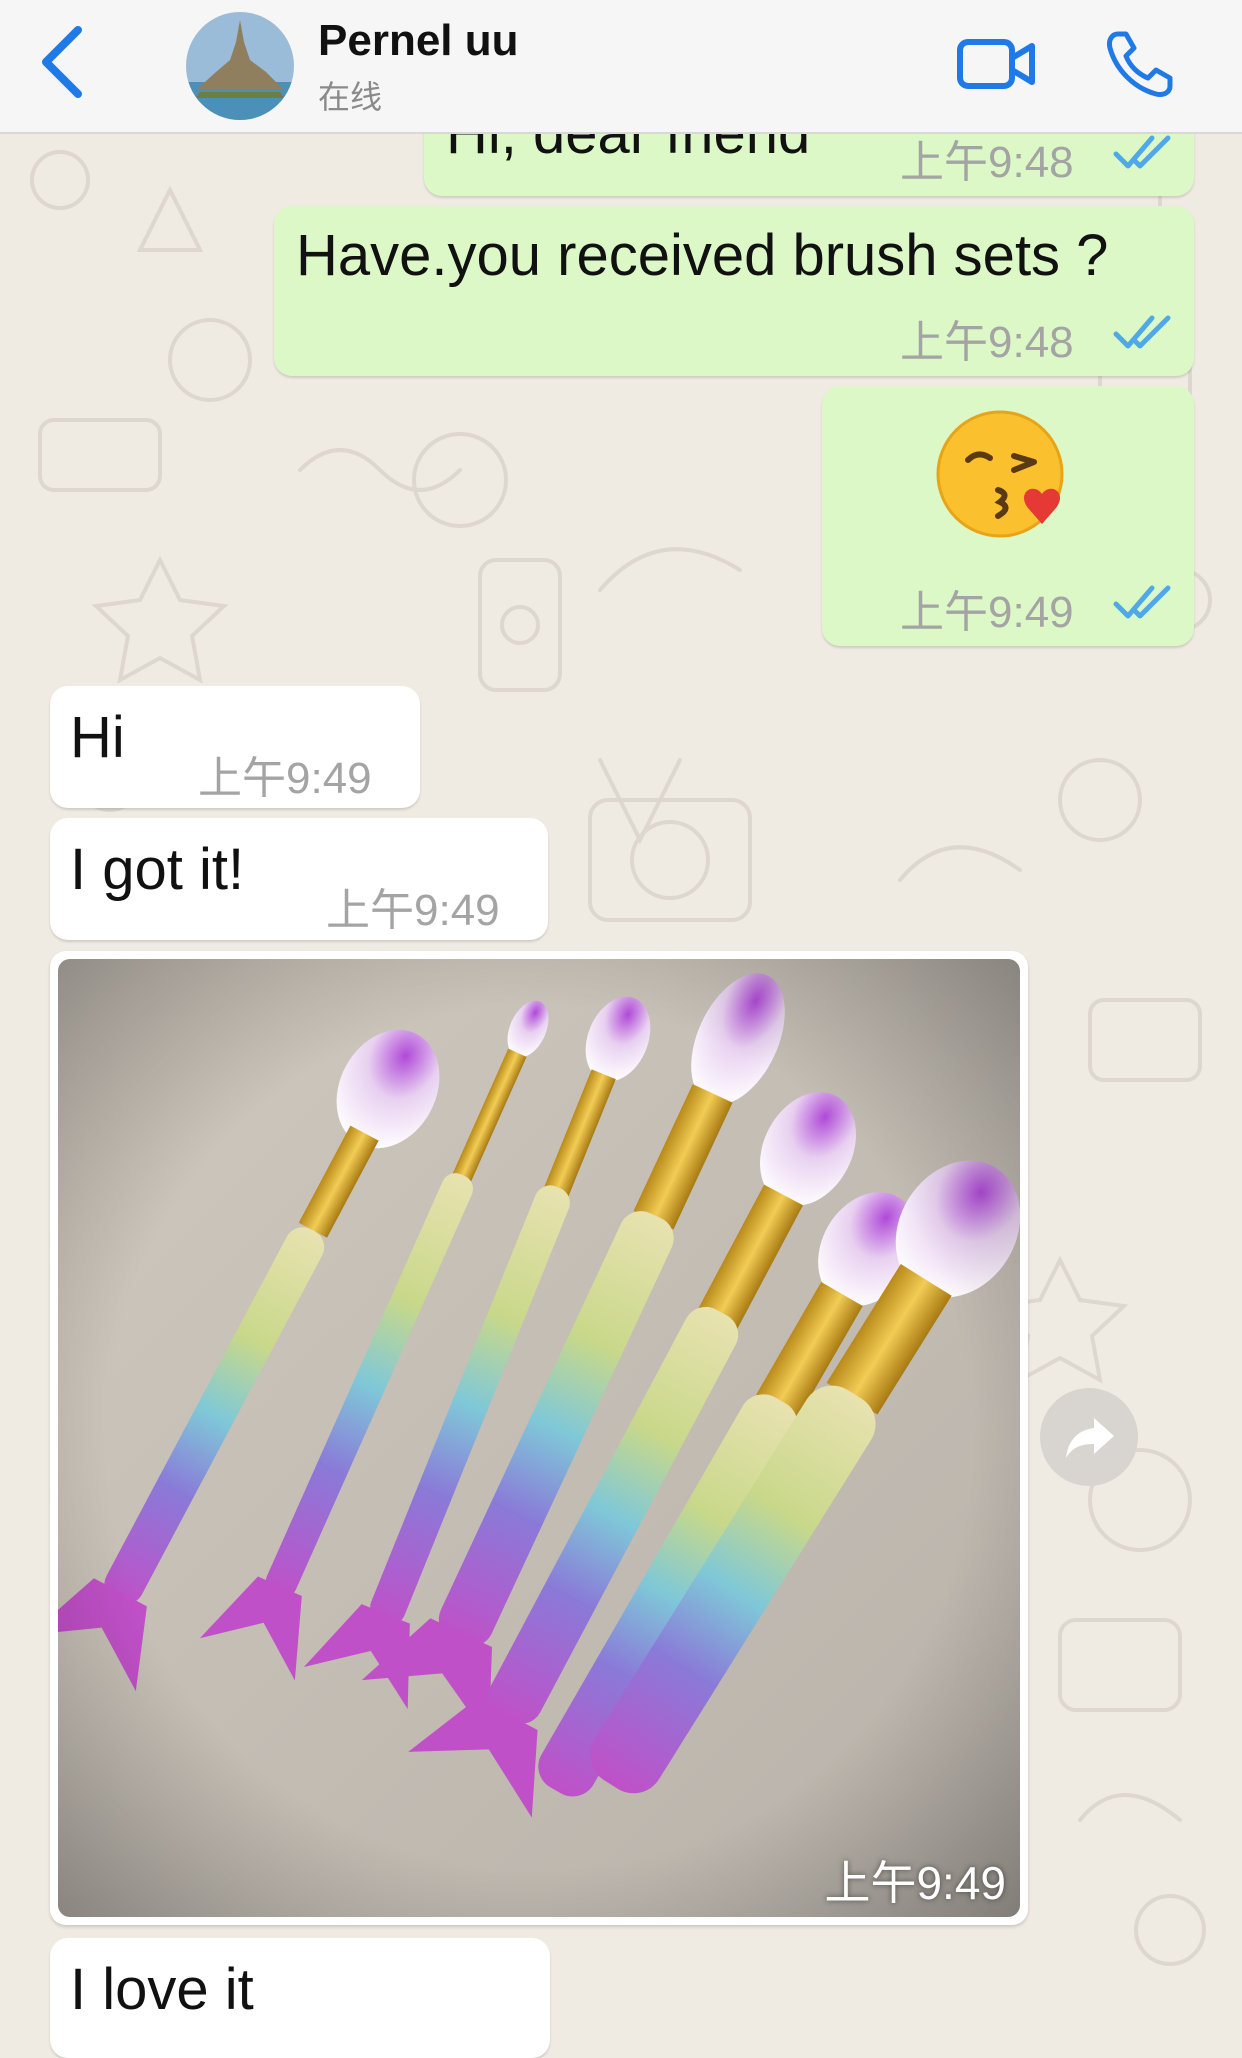 The height and width of the screenshot is (2058, 1242). What do you see at coordinates (702, 255) in the screenshot?
I see `message-text: Have.you received brush sets ?` at bounding box center [702, 255].